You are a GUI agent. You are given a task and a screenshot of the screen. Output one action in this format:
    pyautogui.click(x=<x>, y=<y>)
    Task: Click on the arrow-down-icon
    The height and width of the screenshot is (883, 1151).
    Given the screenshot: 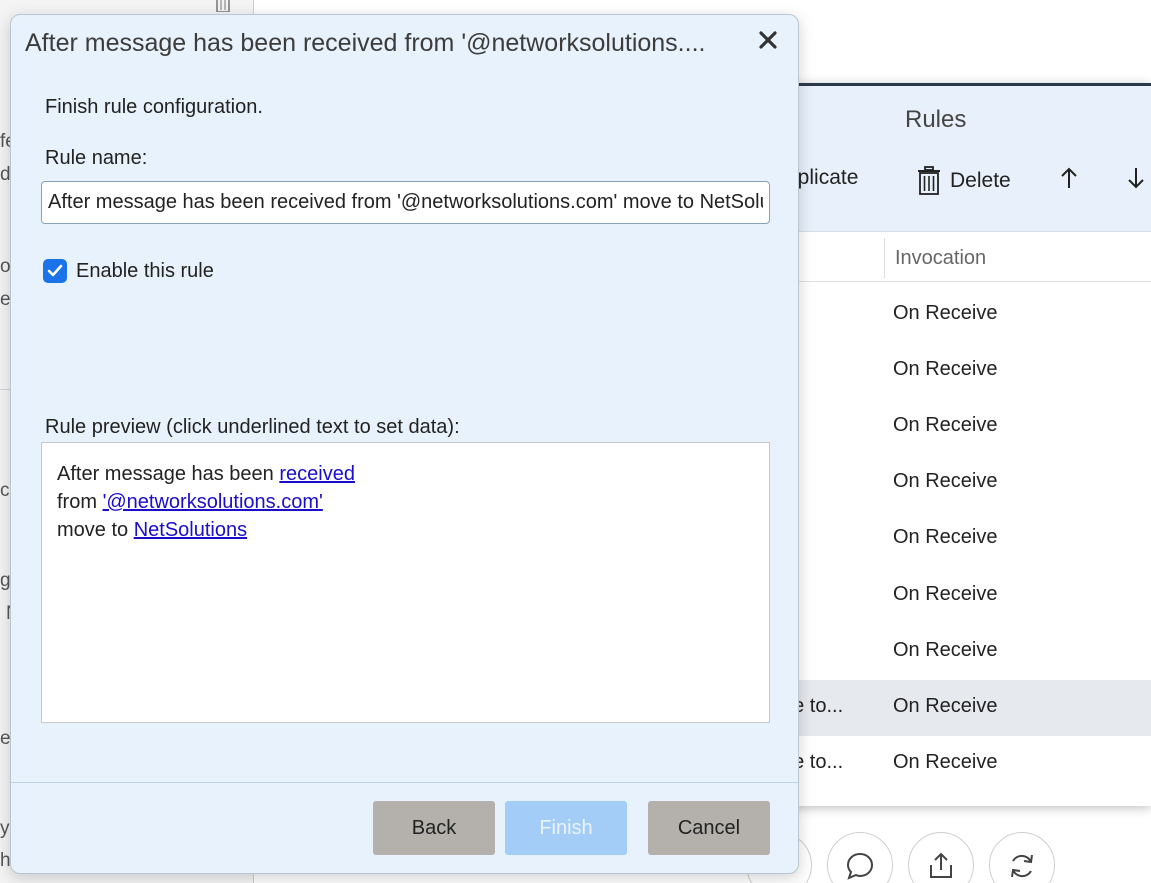 What is the action you would take?
    pyautogui.click(x=1136, y=178)
    